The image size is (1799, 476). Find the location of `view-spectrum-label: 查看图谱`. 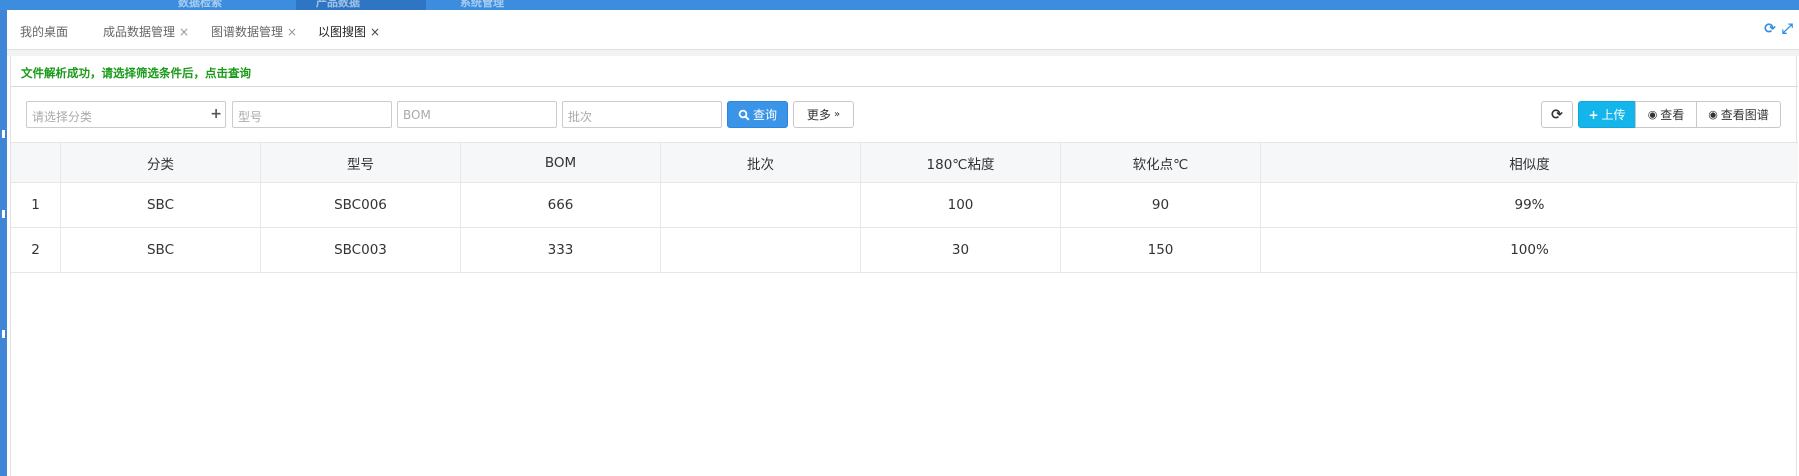

view-spectrum-label: 查看图谱 is located at coordinates (1744, 115).